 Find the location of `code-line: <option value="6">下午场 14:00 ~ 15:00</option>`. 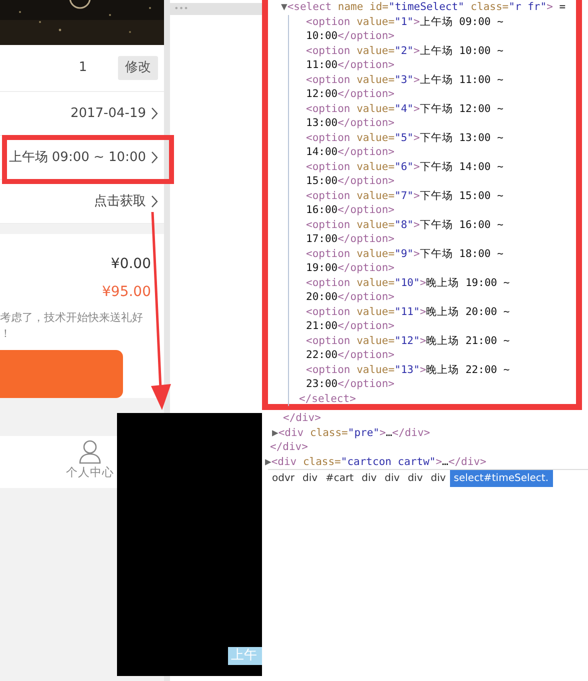

code-line: <option value="6">下午场 14:00 ~ 15:00</option> is located at coordinates (405, 174).